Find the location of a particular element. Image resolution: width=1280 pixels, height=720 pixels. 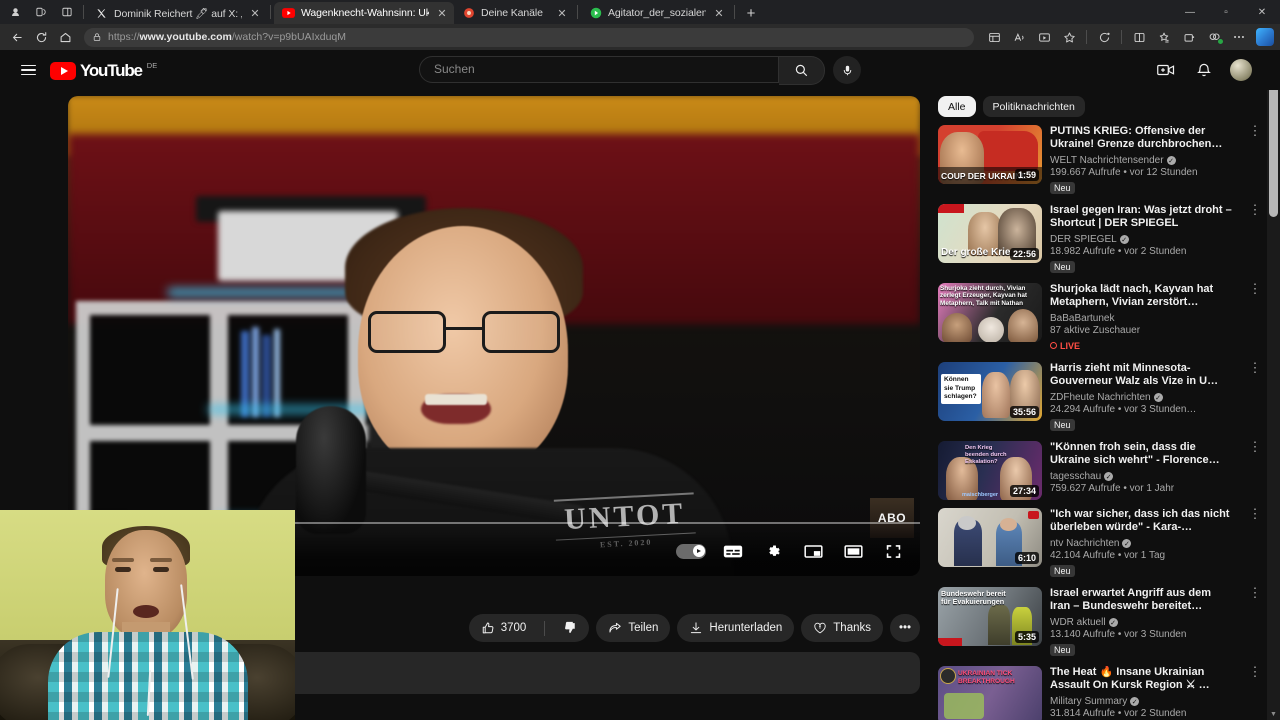

voice-search-button is located at coordinates (847, 70).